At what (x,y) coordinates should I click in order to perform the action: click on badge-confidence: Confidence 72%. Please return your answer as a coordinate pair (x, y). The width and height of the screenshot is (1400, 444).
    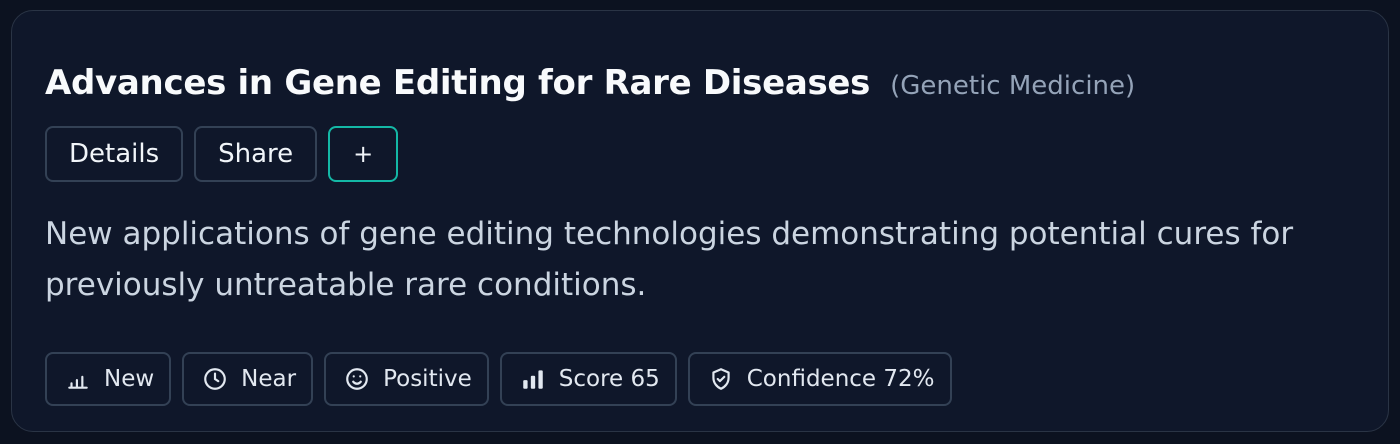
    Looking at the image, I should click on (819, 379).